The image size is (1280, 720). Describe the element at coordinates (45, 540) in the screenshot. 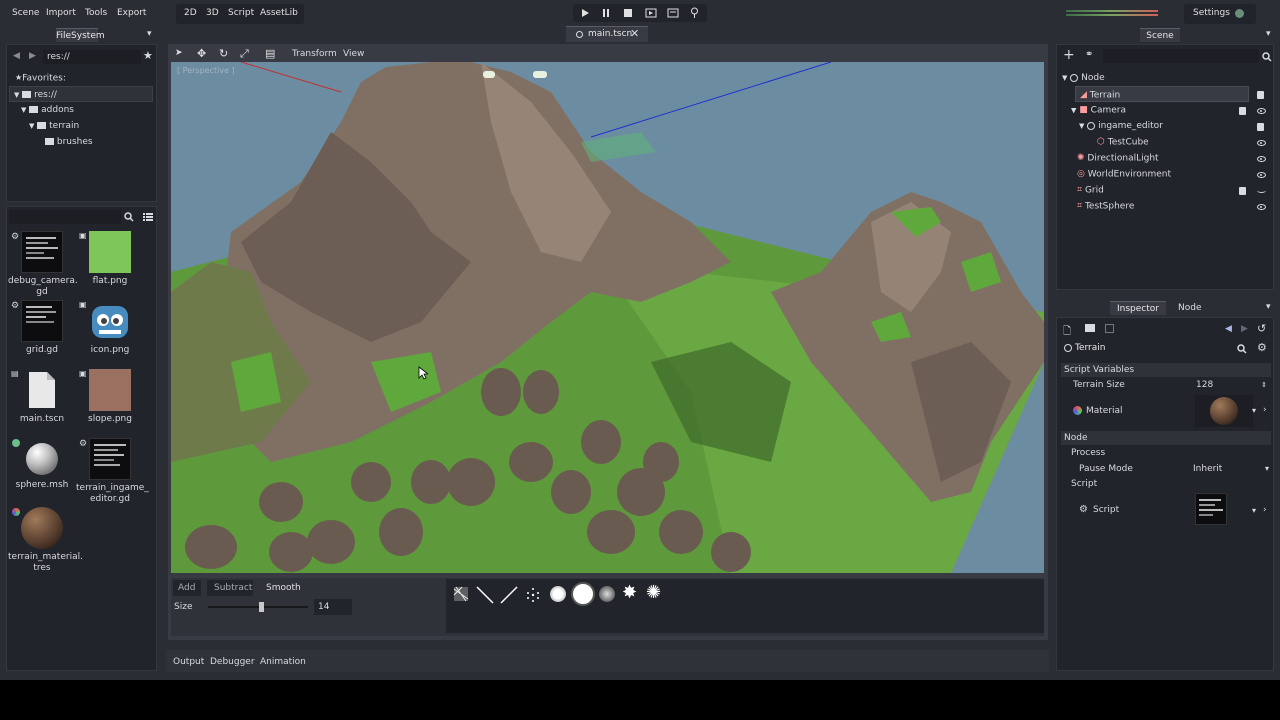

I see `file-terrain-material: terrain_material. tres` at that location.